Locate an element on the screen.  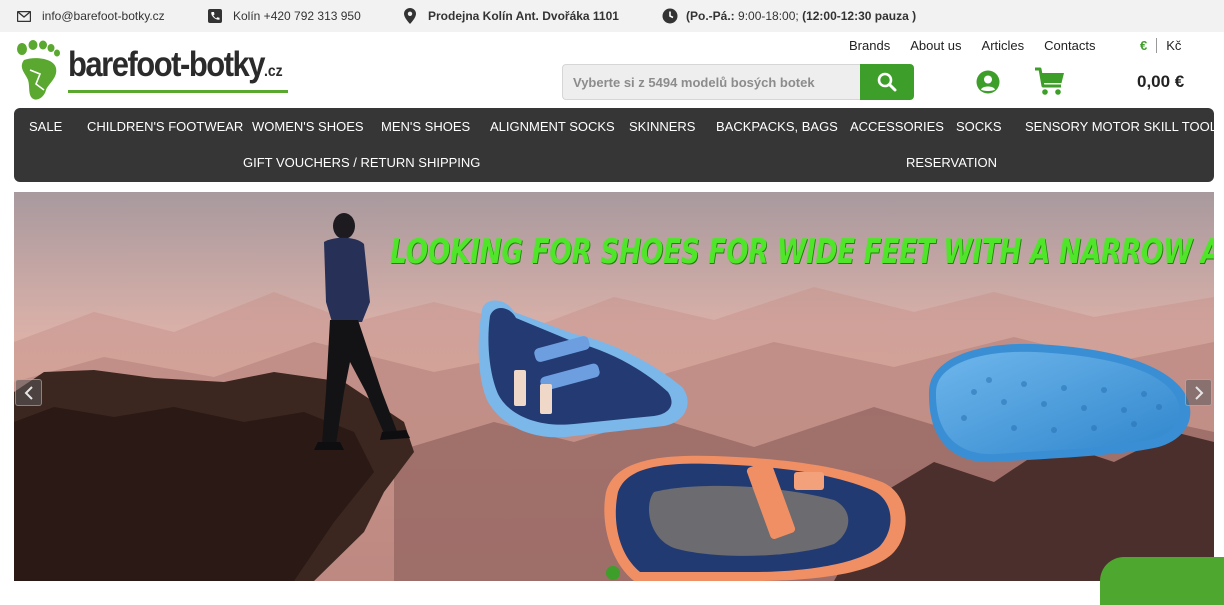
nav-gift-vouchers: GIFT VOUCHERS / RETURN SHIPPING is located at coordinates (361, 163).